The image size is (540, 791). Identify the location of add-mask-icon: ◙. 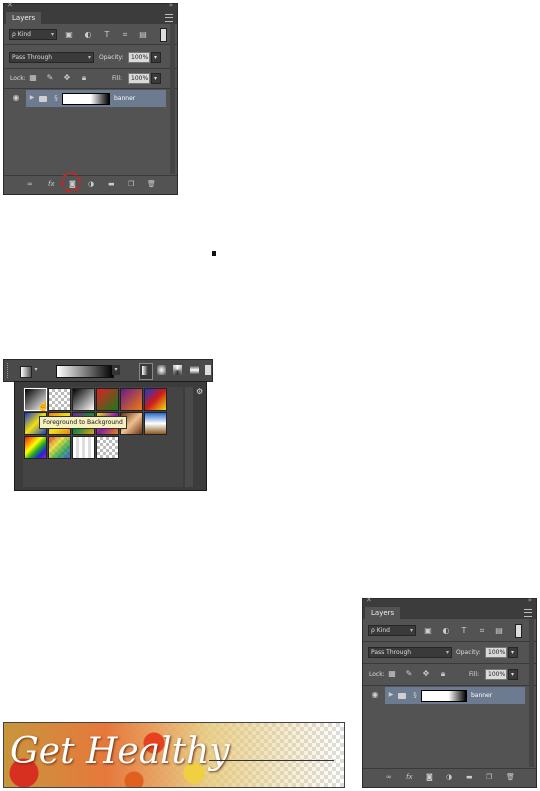
(429, 777).